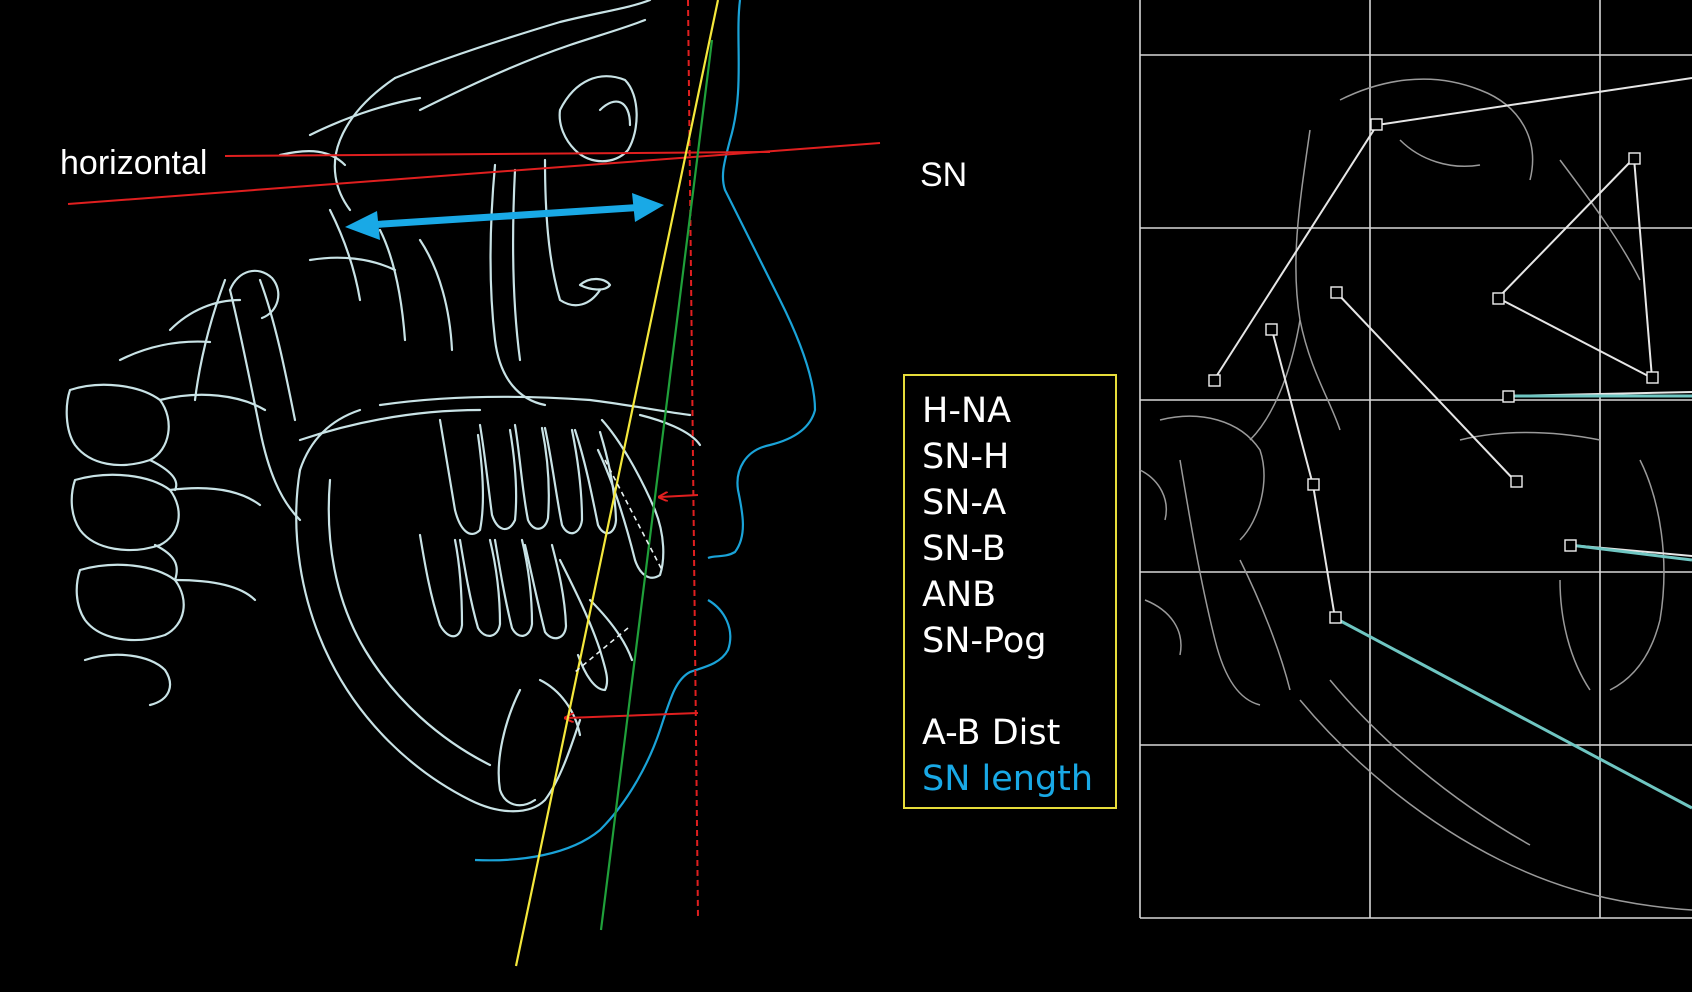 Image resolution: width=1692 pixels, height=992 pixels. Describe the element at coordinates (134, 163) in the screenshot. I see `horizontal-label: horizontal` at that location.